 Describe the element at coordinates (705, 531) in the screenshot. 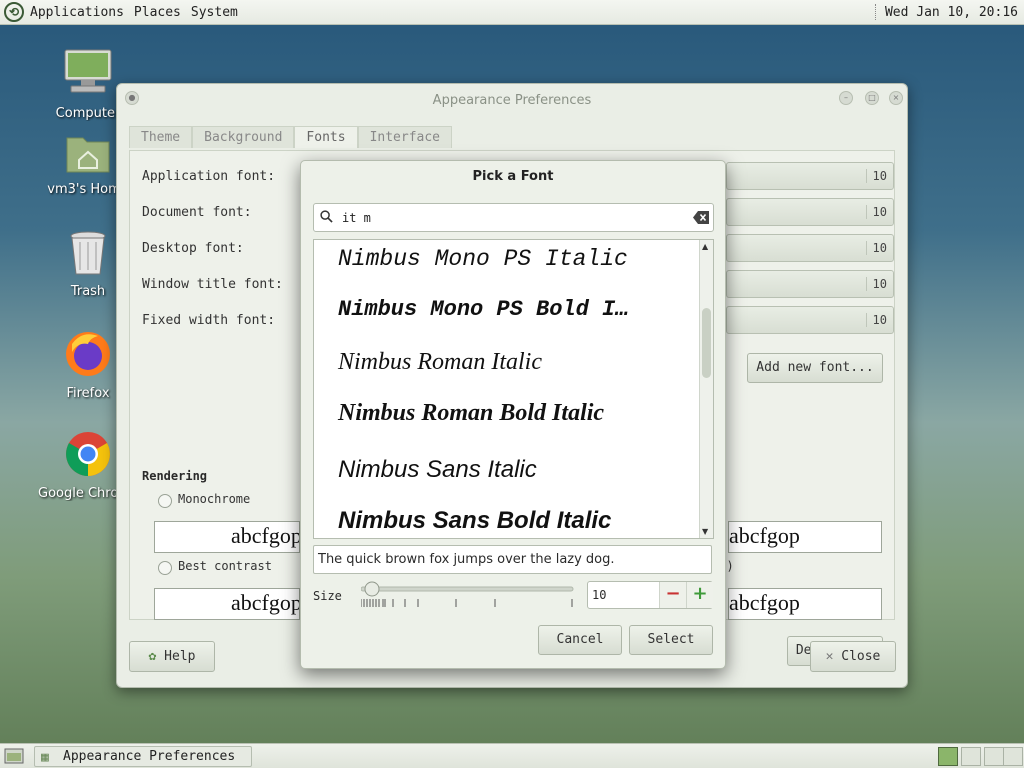

I see `scroll-down-arrow-icon: ▼` at that location.